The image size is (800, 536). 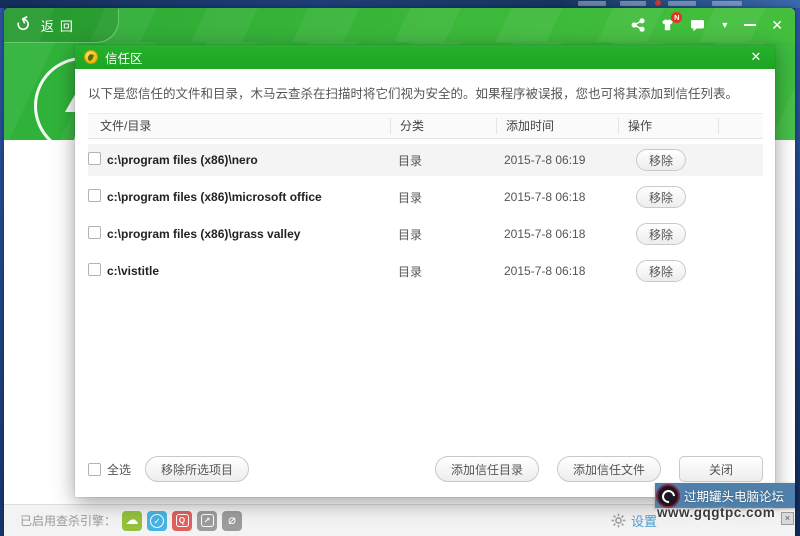 I want to click on close-dialog-button: 关闭, so click(x=721, y=469).